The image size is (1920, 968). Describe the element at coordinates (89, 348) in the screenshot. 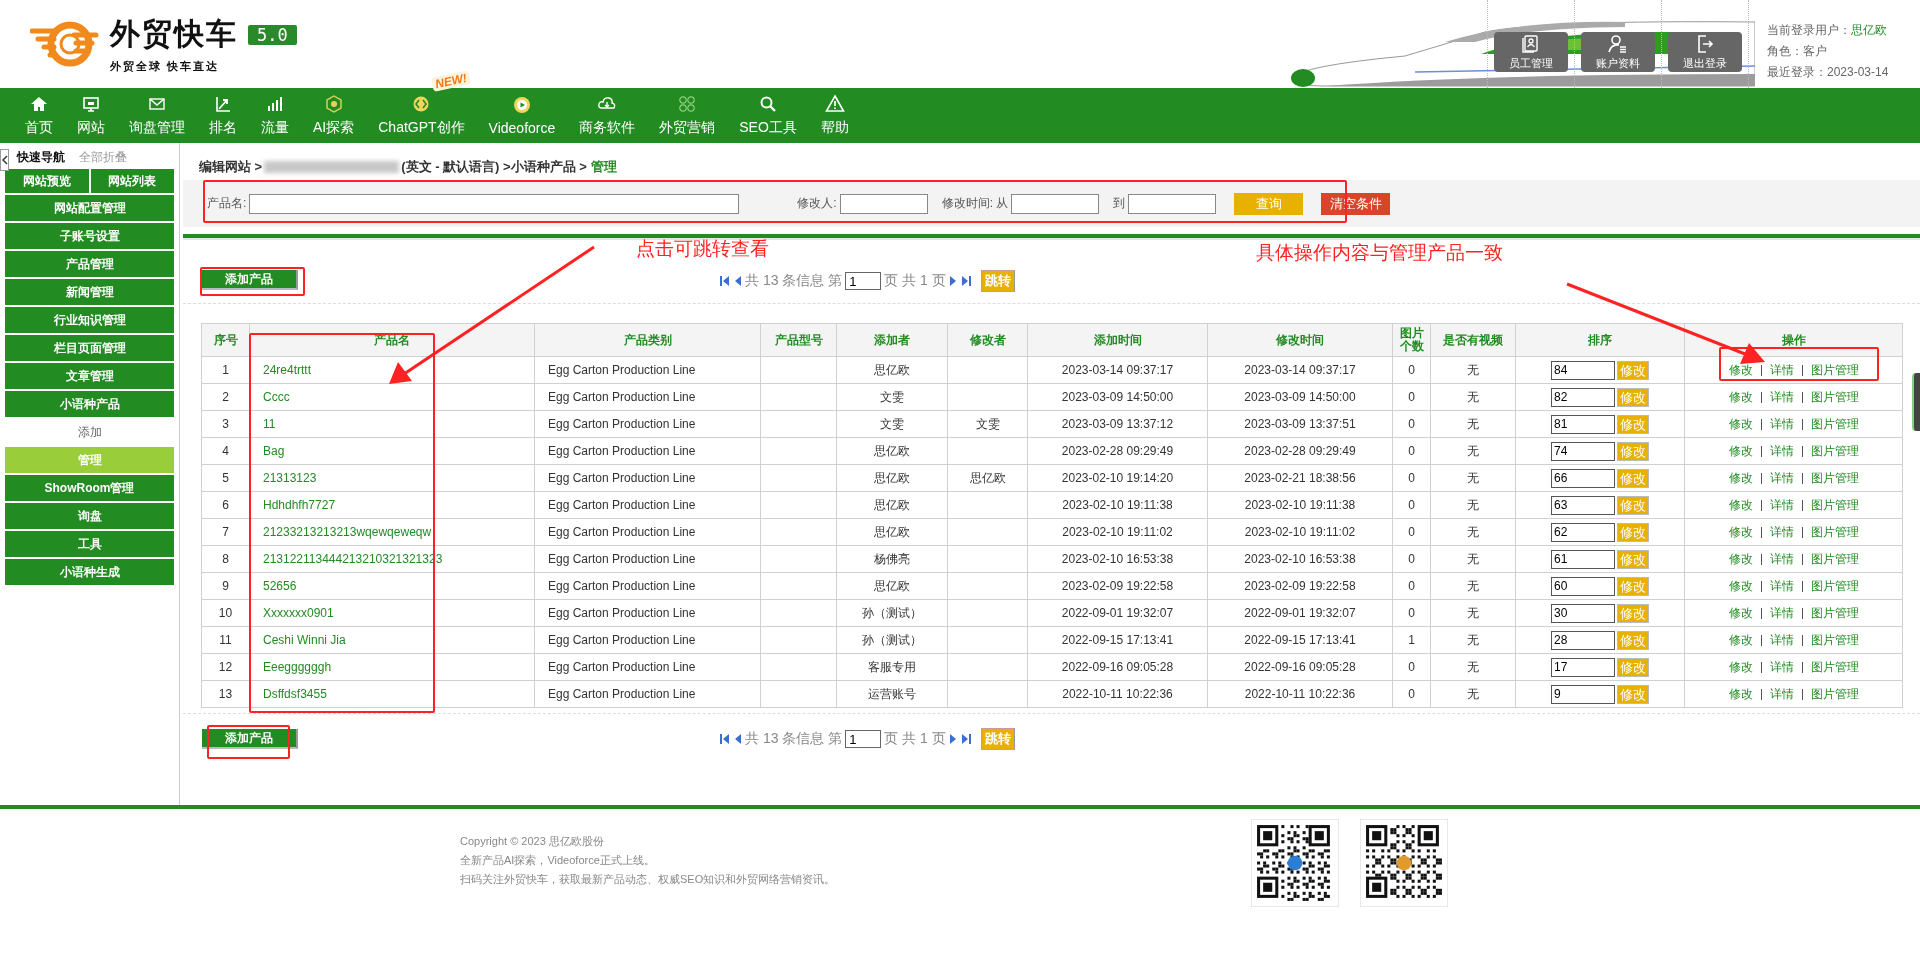

I see `sidebar-item: 栏目页面管理` at that location.